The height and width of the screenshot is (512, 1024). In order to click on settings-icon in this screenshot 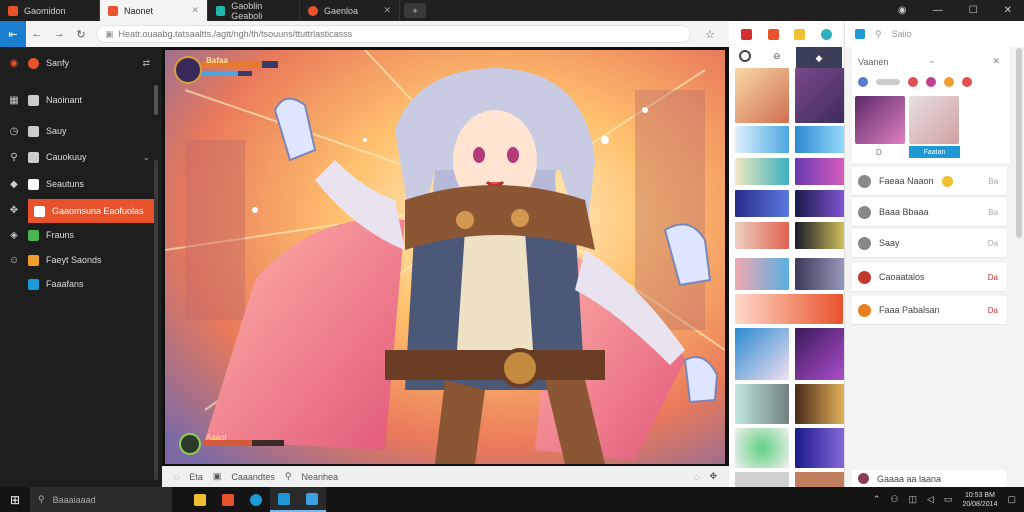, I will do `click(745, 56)`.